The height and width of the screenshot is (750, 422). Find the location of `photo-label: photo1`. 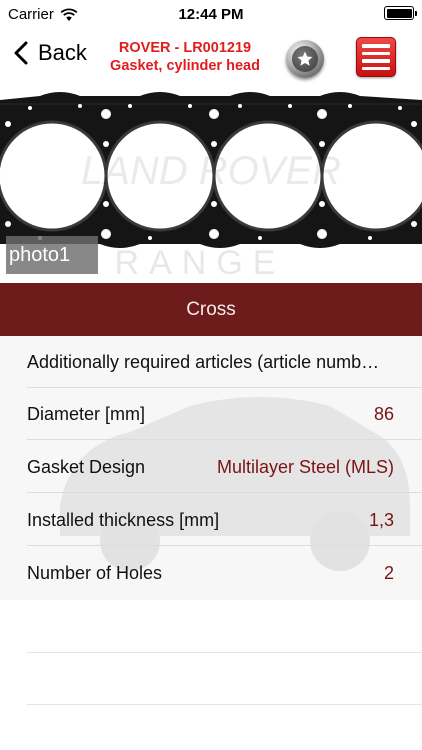

photo-label: photo1 is located at coordinates (52, 255).